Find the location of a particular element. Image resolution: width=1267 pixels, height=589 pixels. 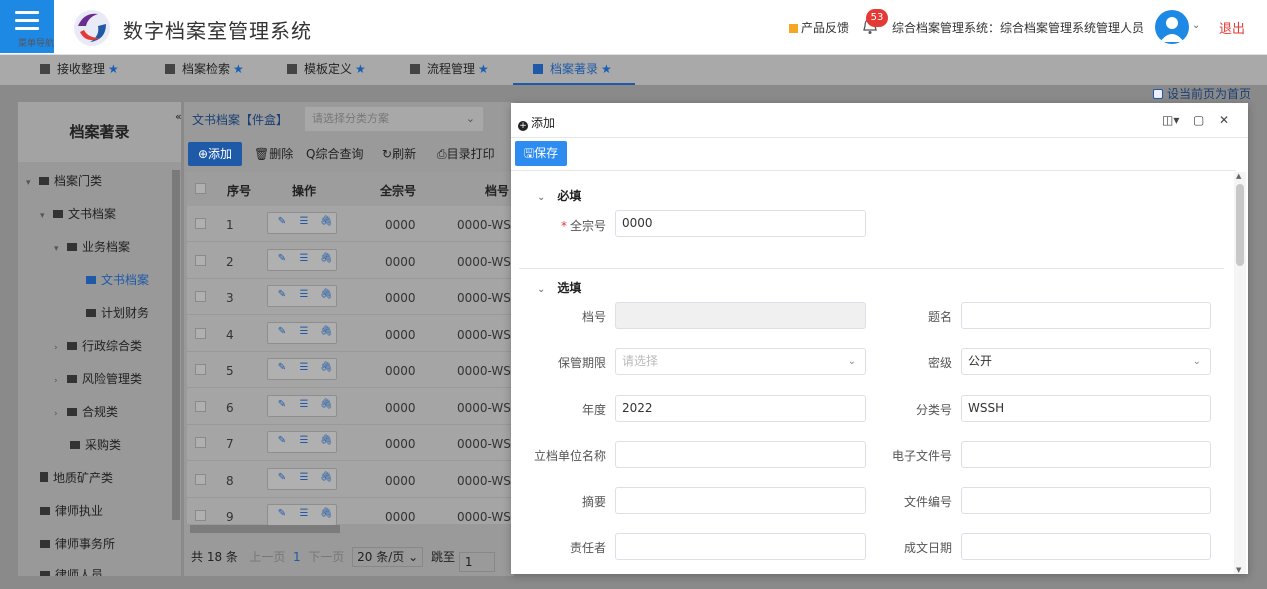

responsible-input is located at coordinates (740, 546).